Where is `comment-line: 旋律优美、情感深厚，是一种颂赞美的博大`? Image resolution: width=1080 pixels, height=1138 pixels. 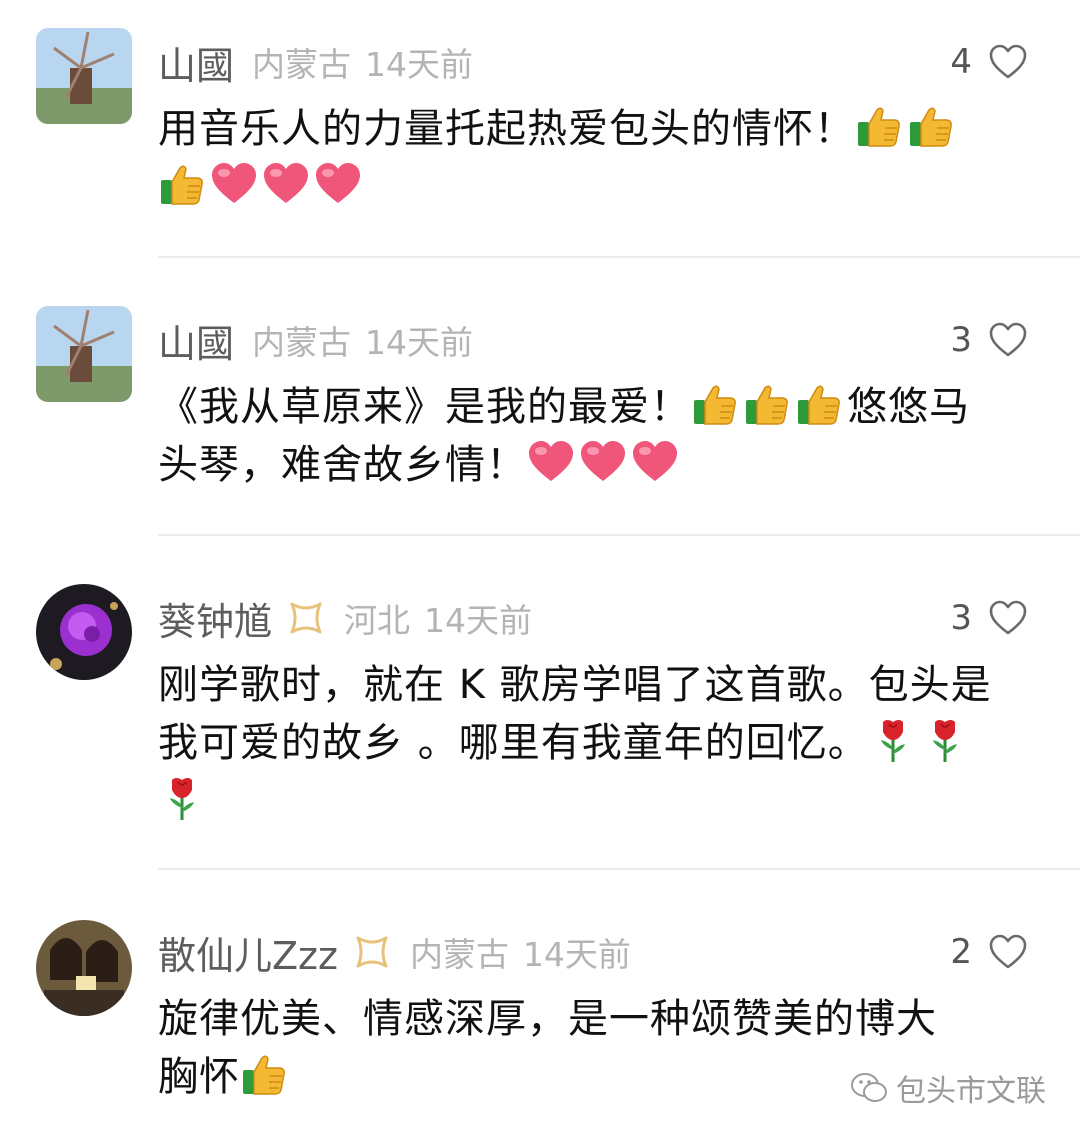 comment-line: 旋律优美、情感深厚，是一种颂赞美的博大 is located at coordinates (547, 1019).